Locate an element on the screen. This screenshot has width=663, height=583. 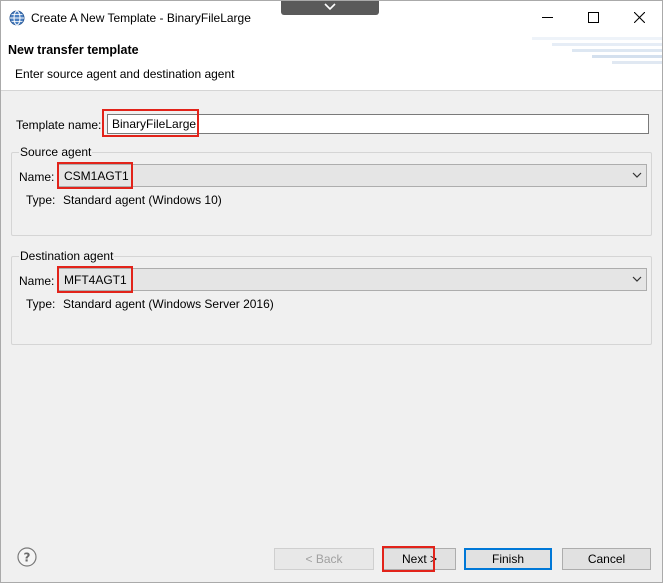
destination-name-label: Name: is located at coordinates (37, 281).